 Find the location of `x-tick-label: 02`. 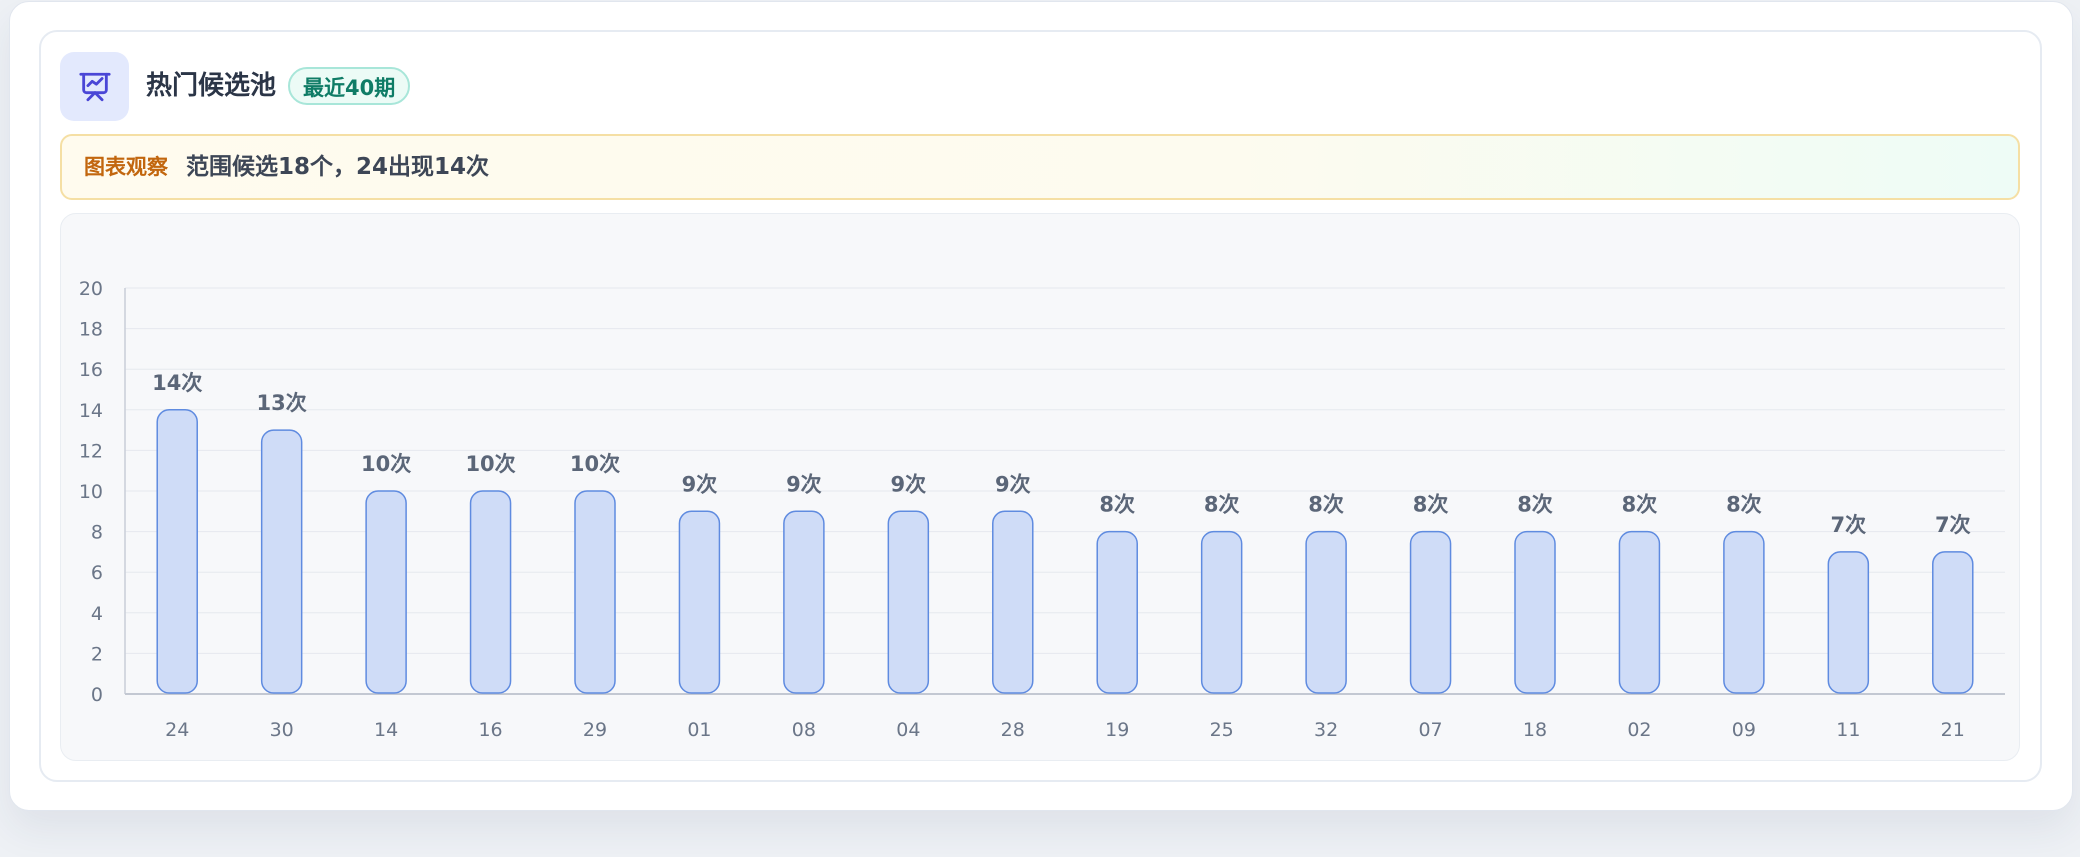

x-tick-label: 02 is located at coordinates (1639, 730).